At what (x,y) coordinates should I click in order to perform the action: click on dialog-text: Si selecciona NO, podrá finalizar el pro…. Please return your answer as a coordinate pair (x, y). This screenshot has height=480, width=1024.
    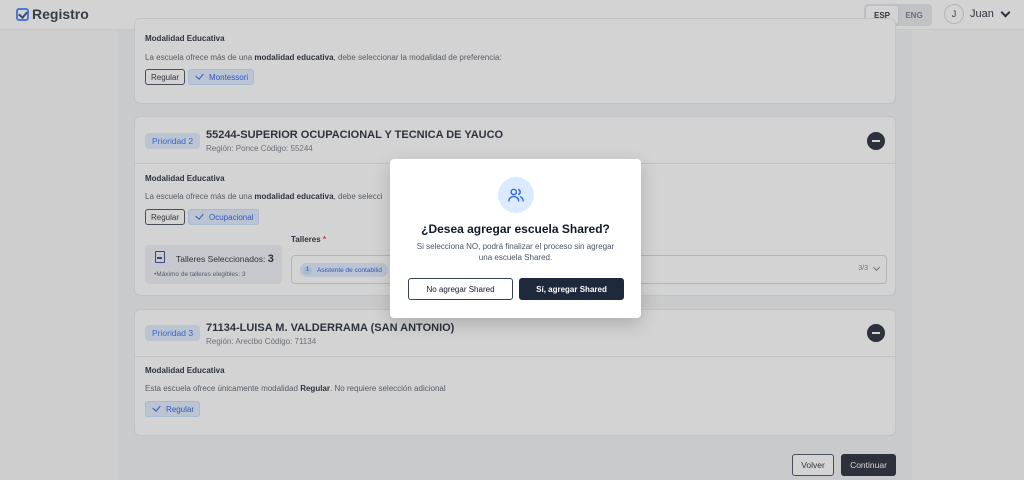
    Looking at the image, I should click on (515, 252).